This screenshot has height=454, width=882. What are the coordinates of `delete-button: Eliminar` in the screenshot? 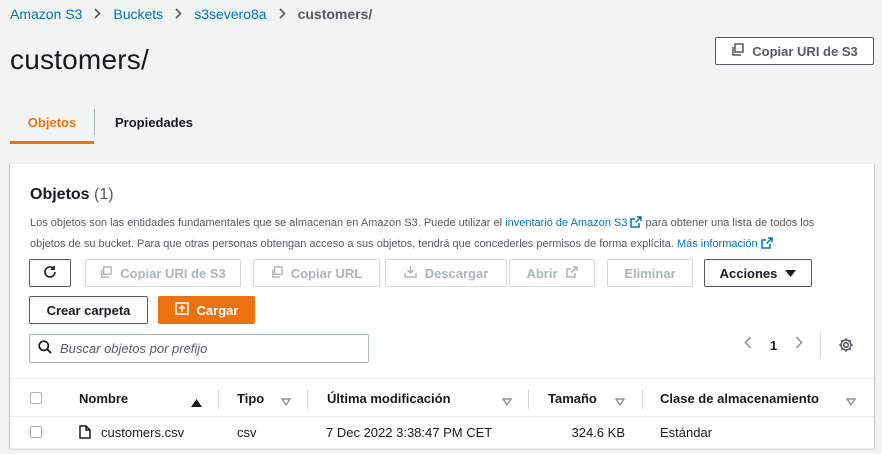 It's located at (650, 273).